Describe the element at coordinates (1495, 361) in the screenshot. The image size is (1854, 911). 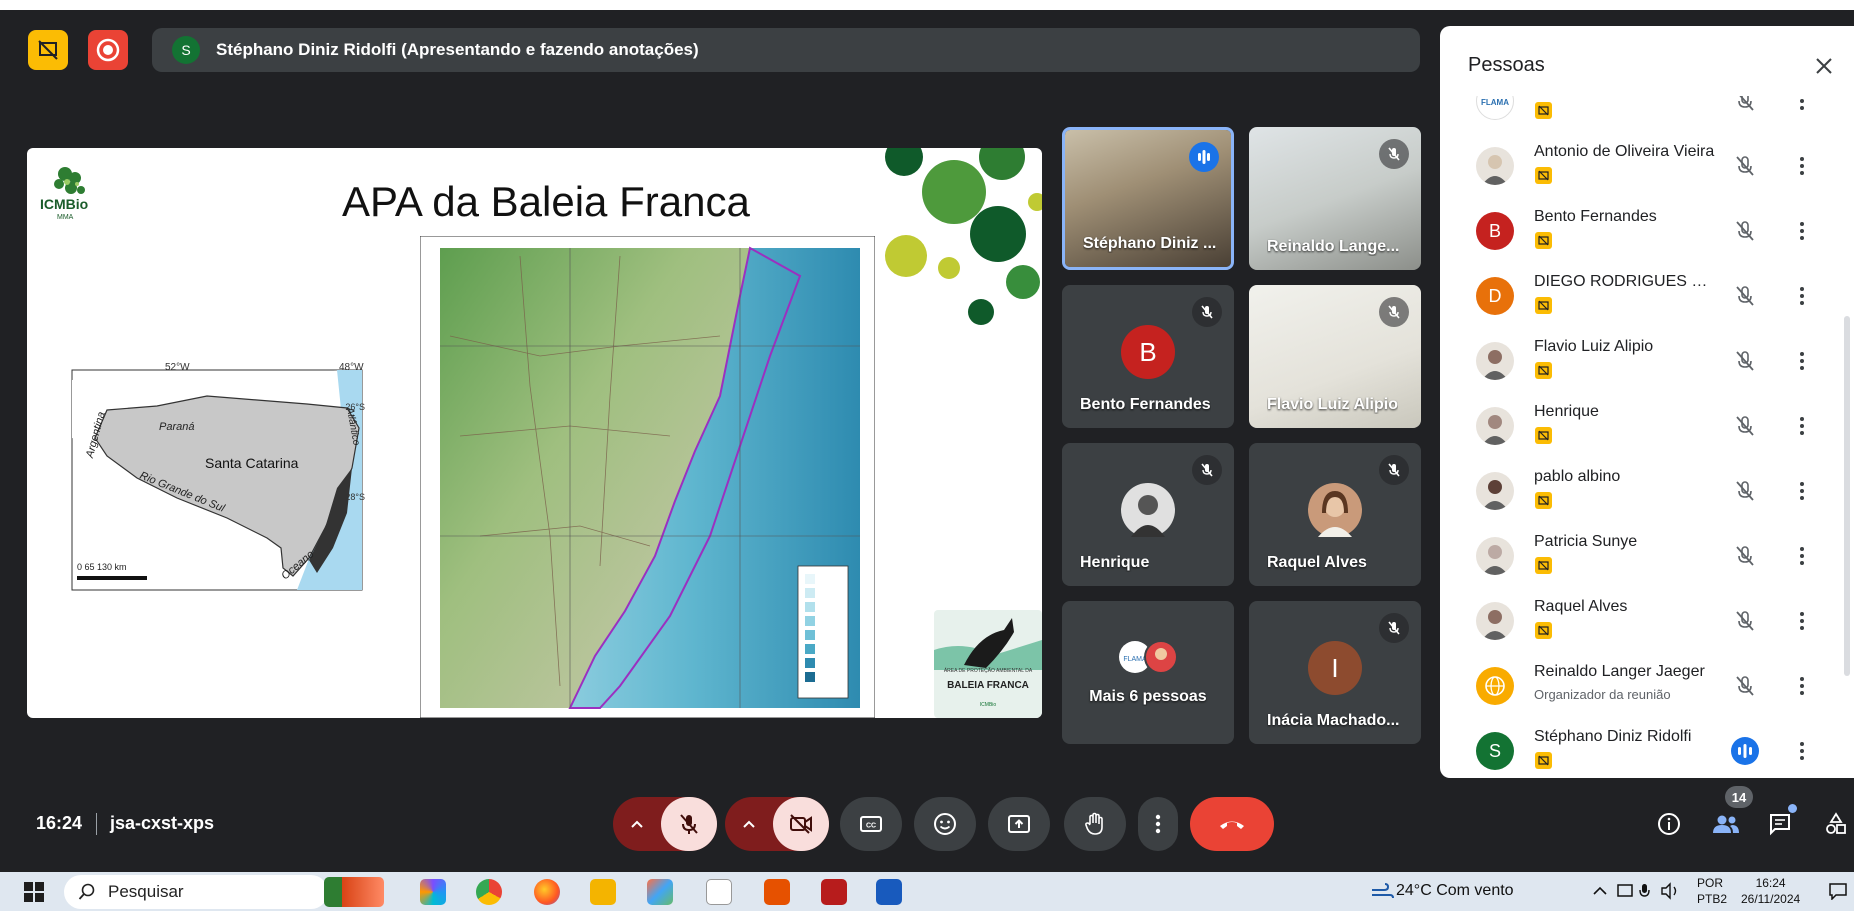
I see `avatar` at that location.